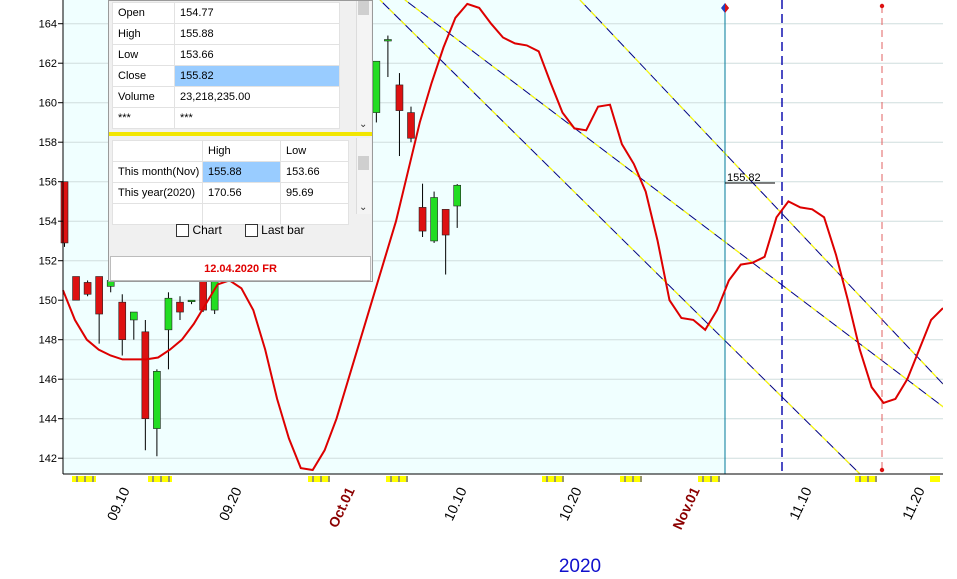  I want to click on range-header-blank, so click(157, 151).